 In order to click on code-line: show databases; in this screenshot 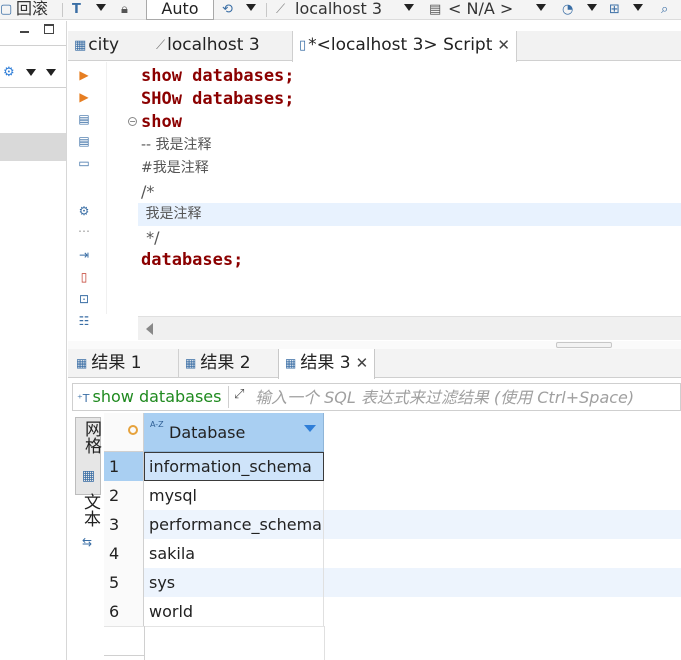, I will do `click(218, 76)`.